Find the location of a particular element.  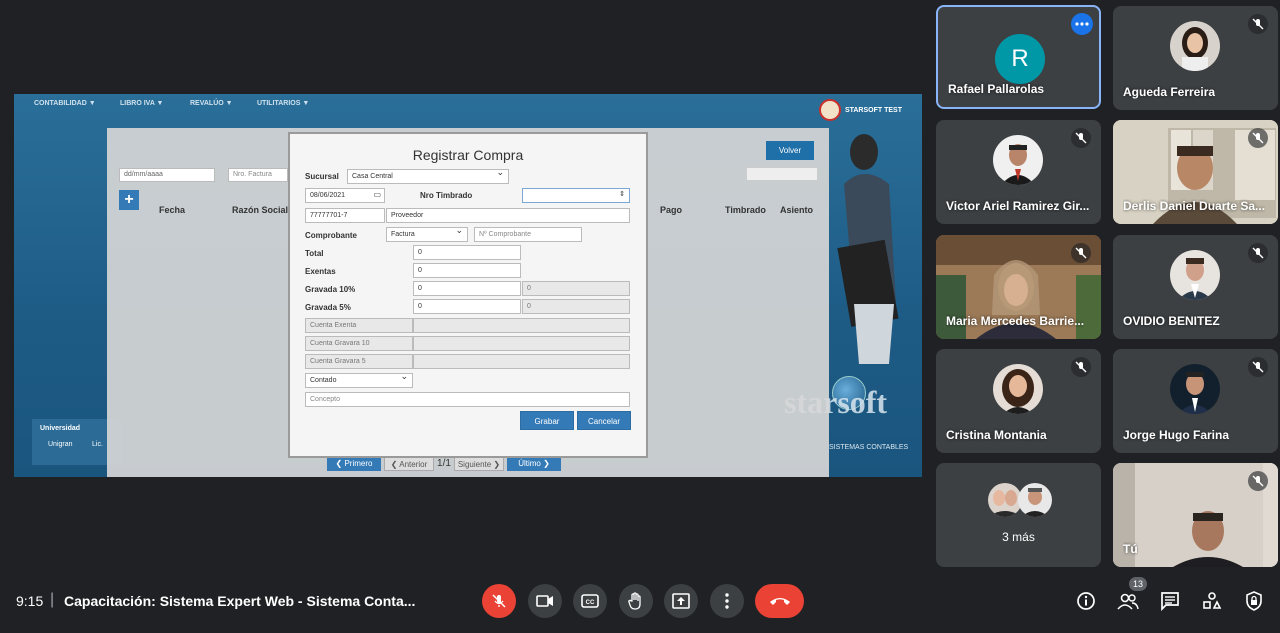

people-count-badge: 13 is located at coordinates (1138, 584).